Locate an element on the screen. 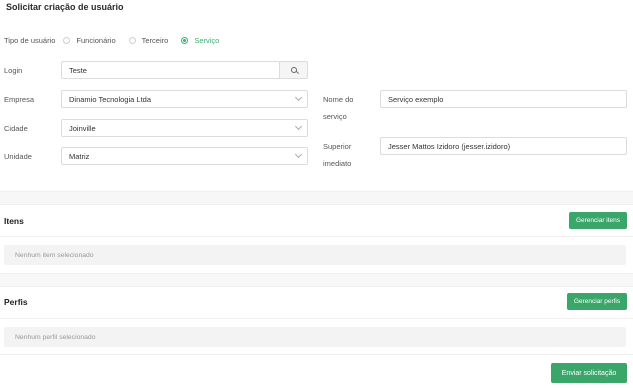 Image resolution: width=633 pixels, height=388 pixels. page-title: Solicitar criação de usuário is located at coordinates (65, 7).